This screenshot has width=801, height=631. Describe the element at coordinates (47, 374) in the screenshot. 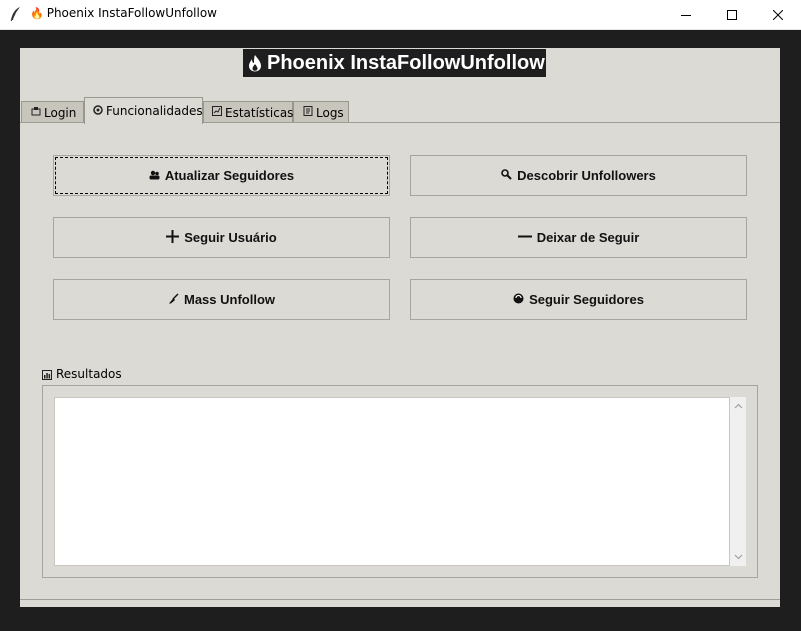

I see `bar-chart-icon` at that location.